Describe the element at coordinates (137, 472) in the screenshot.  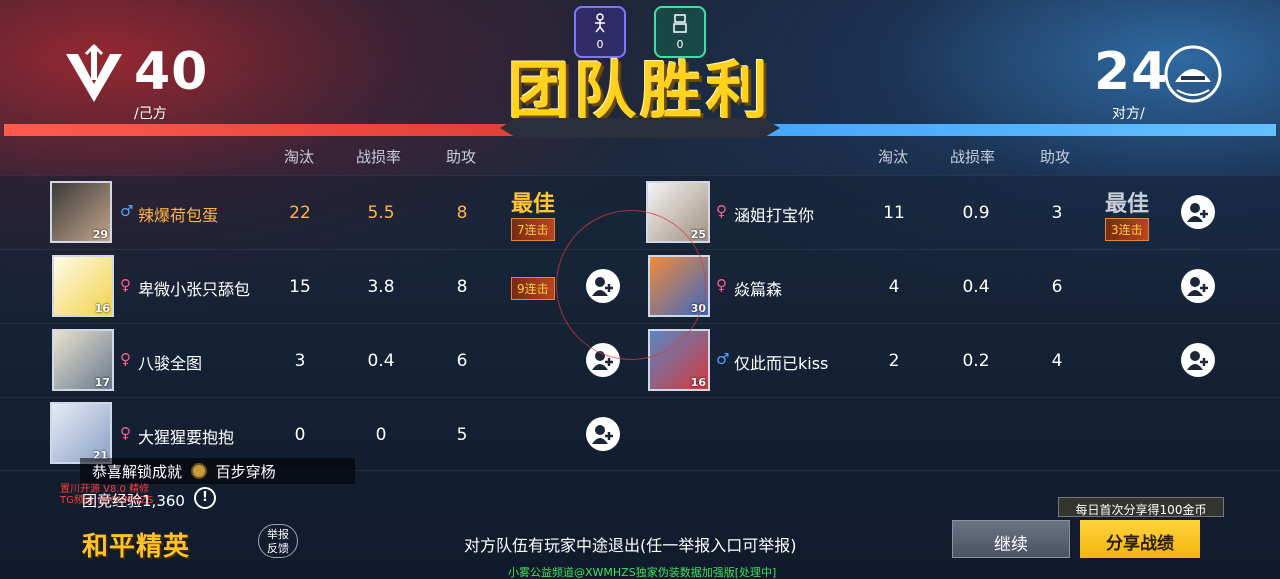
I see `achievement-prefix: 恭喜解锁成就` at that location.